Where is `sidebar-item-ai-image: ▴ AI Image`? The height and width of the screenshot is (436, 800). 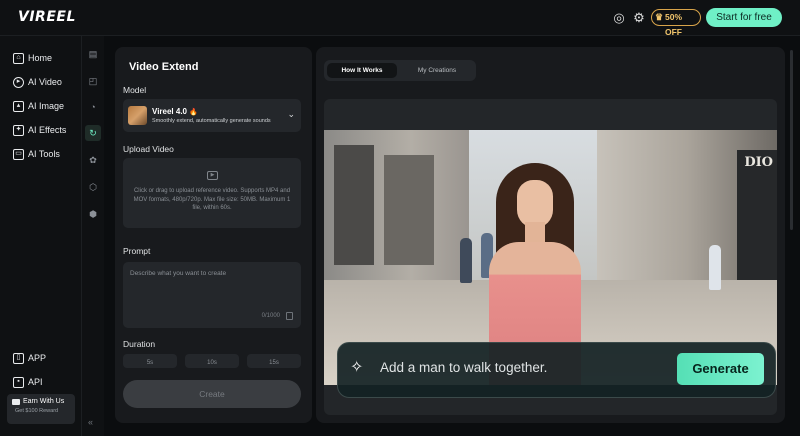 sidebar-item-ai-image: ▴ AI Image is located at coordinates (38, 106).